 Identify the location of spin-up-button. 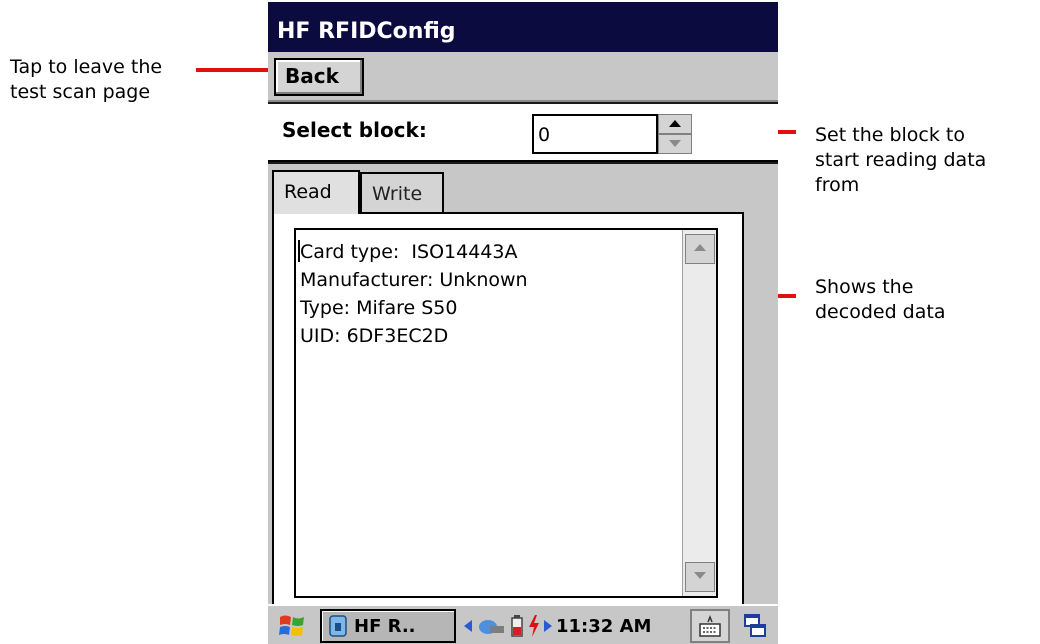
(675, 124).